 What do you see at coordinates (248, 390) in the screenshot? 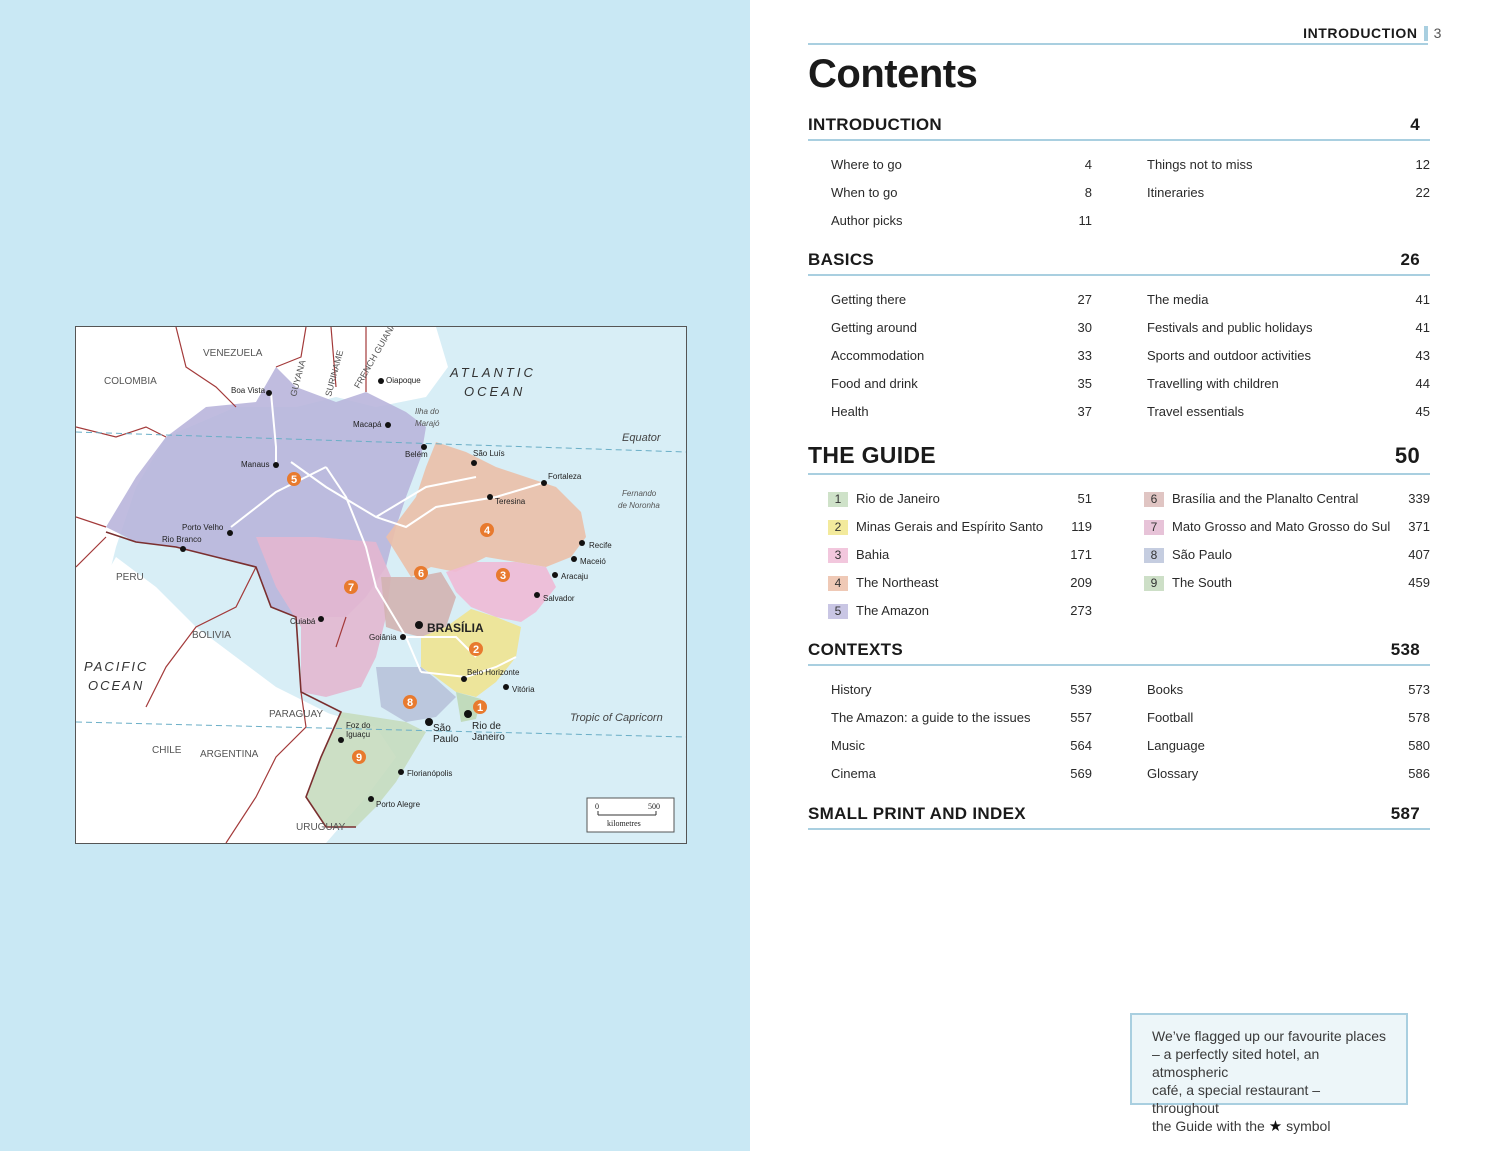
I see `svg-text: Boa Vista` at bounding box center [248, 390].